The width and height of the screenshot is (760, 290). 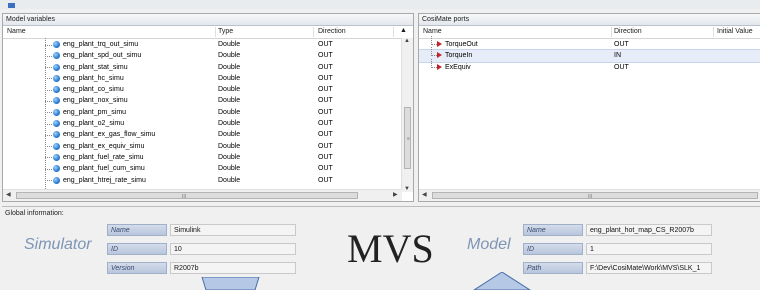 I want to click on port-direction: IN, so click(x=617, y=56).